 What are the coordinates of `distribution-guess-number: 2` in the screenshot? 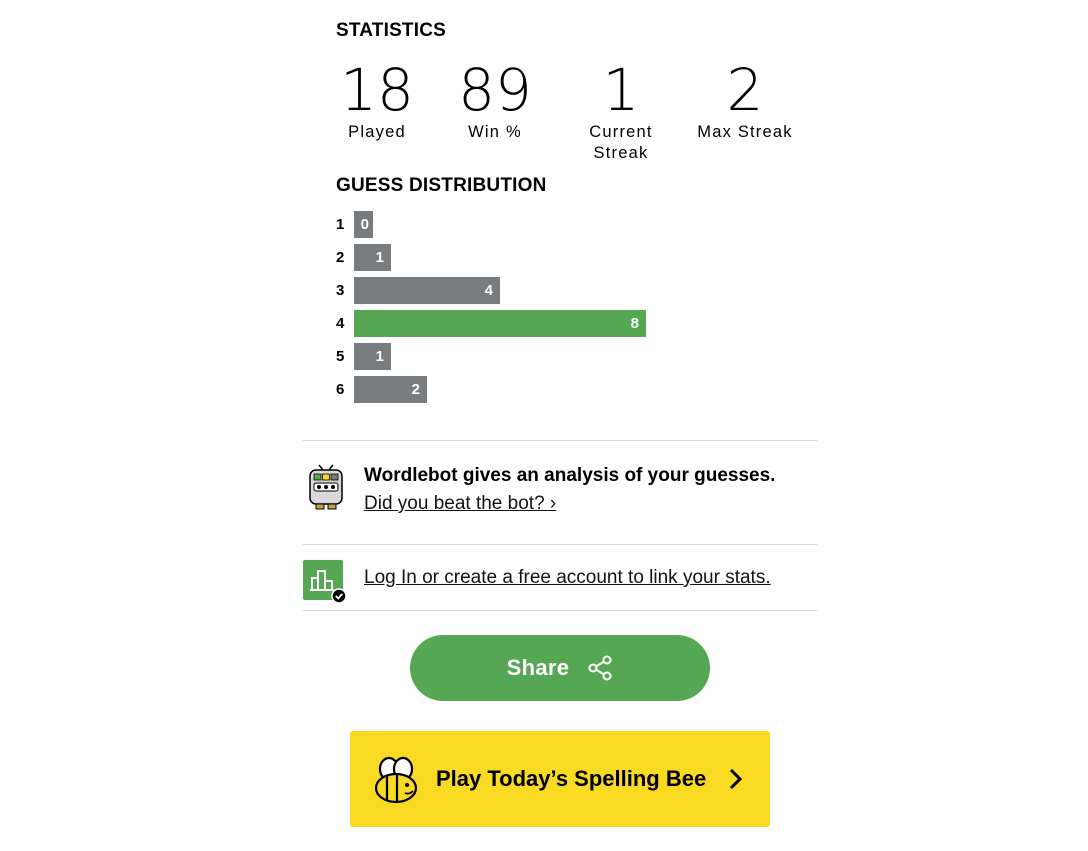 It's located at (340, 257).